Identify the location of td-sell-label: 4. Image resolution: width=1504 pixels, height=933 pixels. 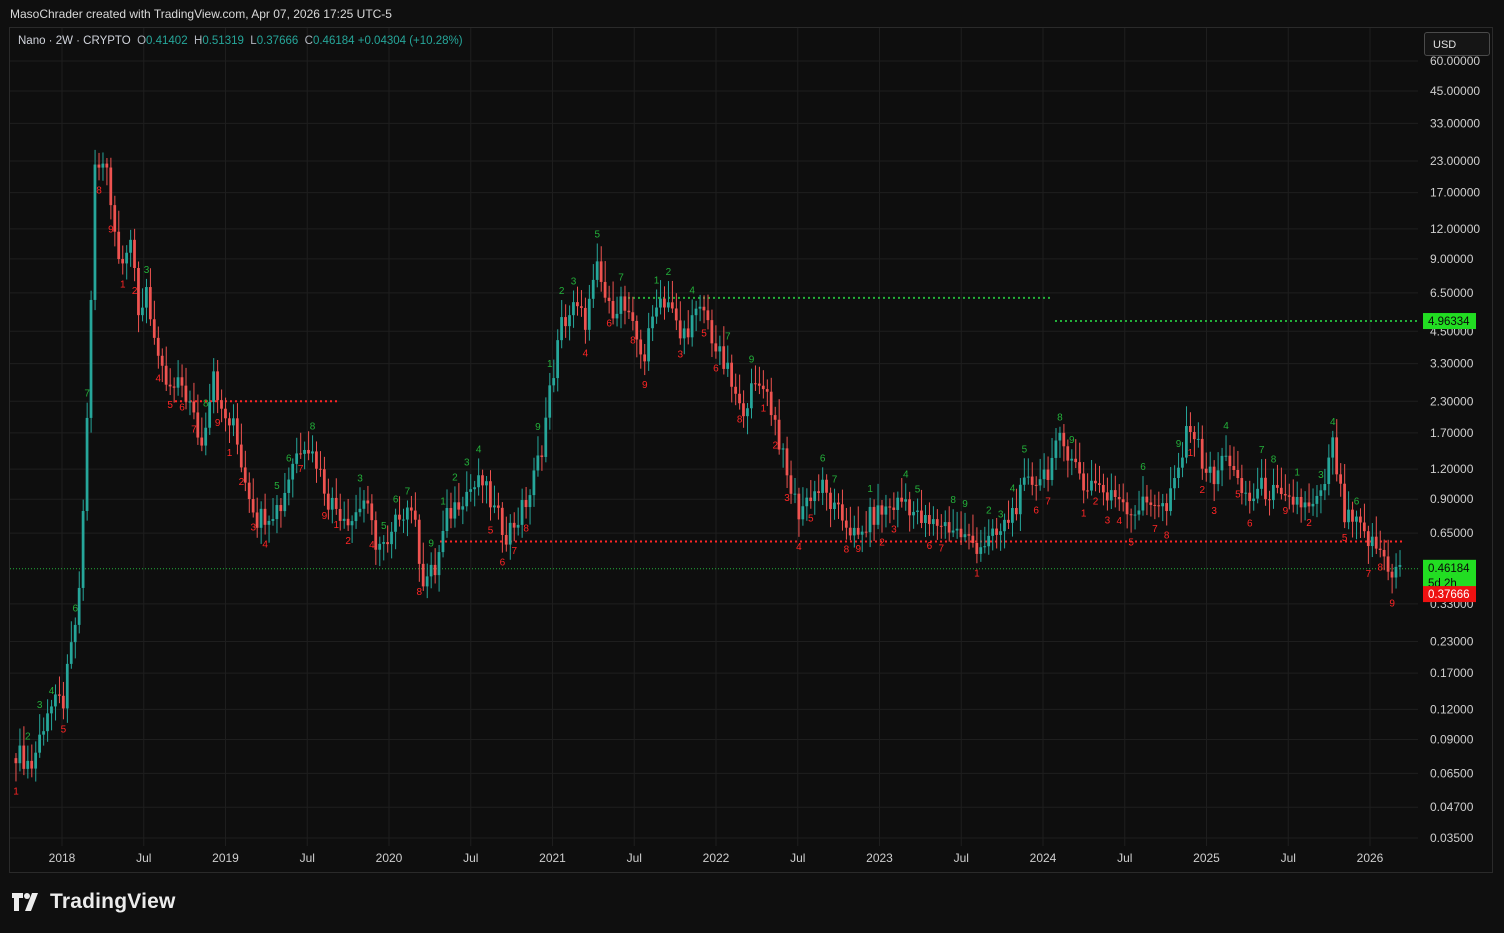
(799, 547).